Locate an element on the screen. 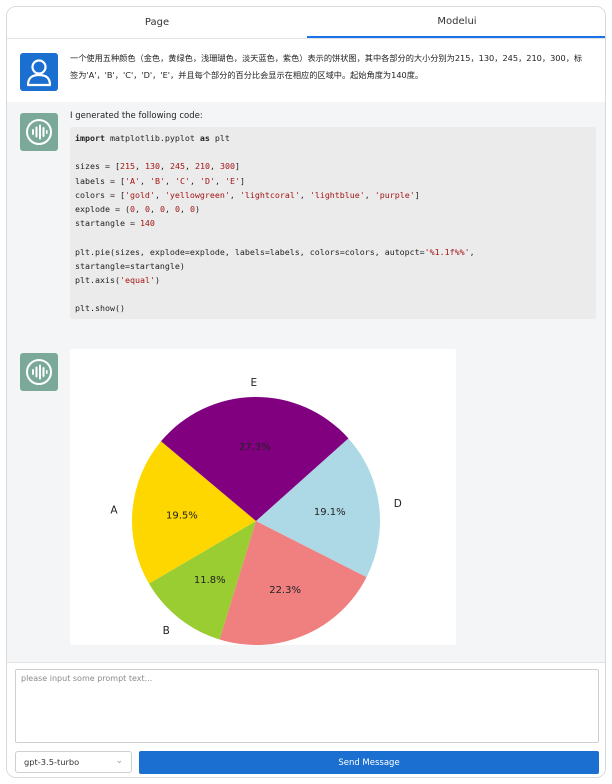 This screenshot has width=612, height=784. pie-percent-label: 19.1% is located at coordinates (330, 512).